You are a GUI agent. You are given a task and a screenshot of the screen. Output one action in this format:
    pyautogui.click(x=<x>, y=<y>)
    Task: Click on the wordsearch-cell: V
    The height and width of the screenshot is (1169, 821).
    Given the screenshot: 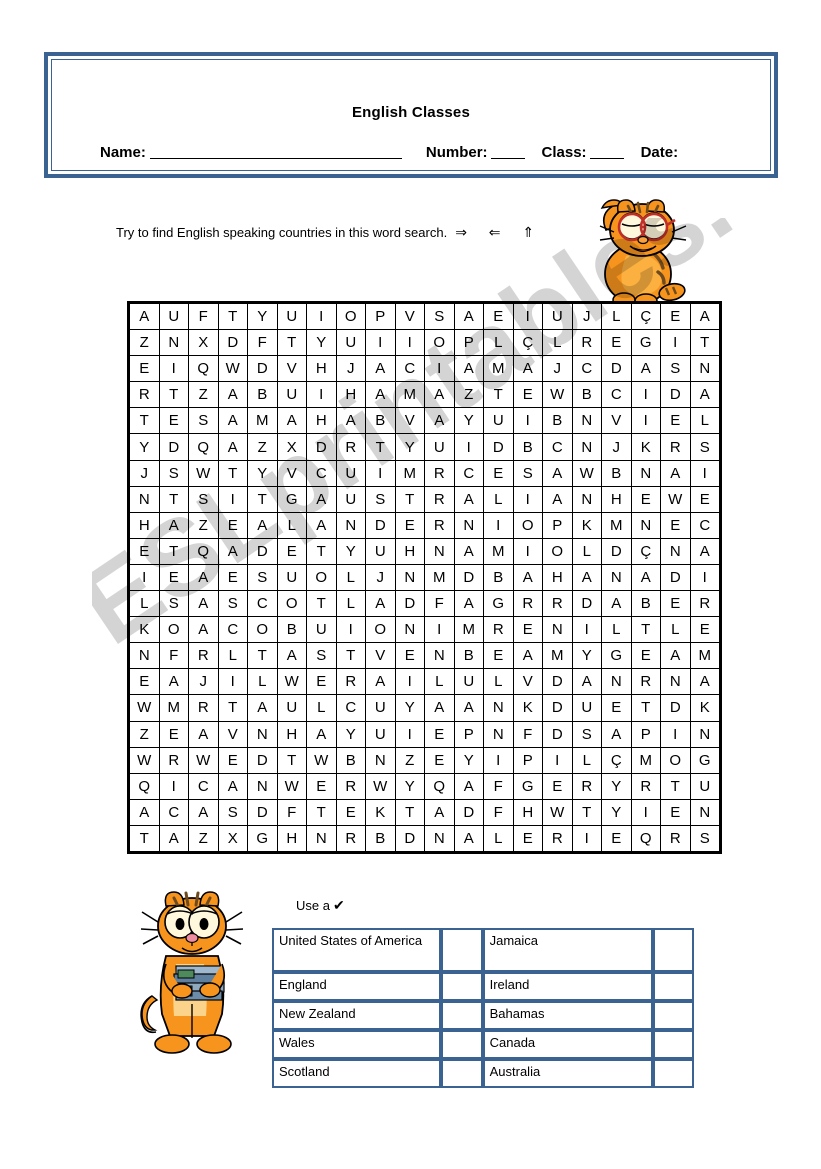 What is the action you would take?
    pyautogui.click(x=380, y=656)
    